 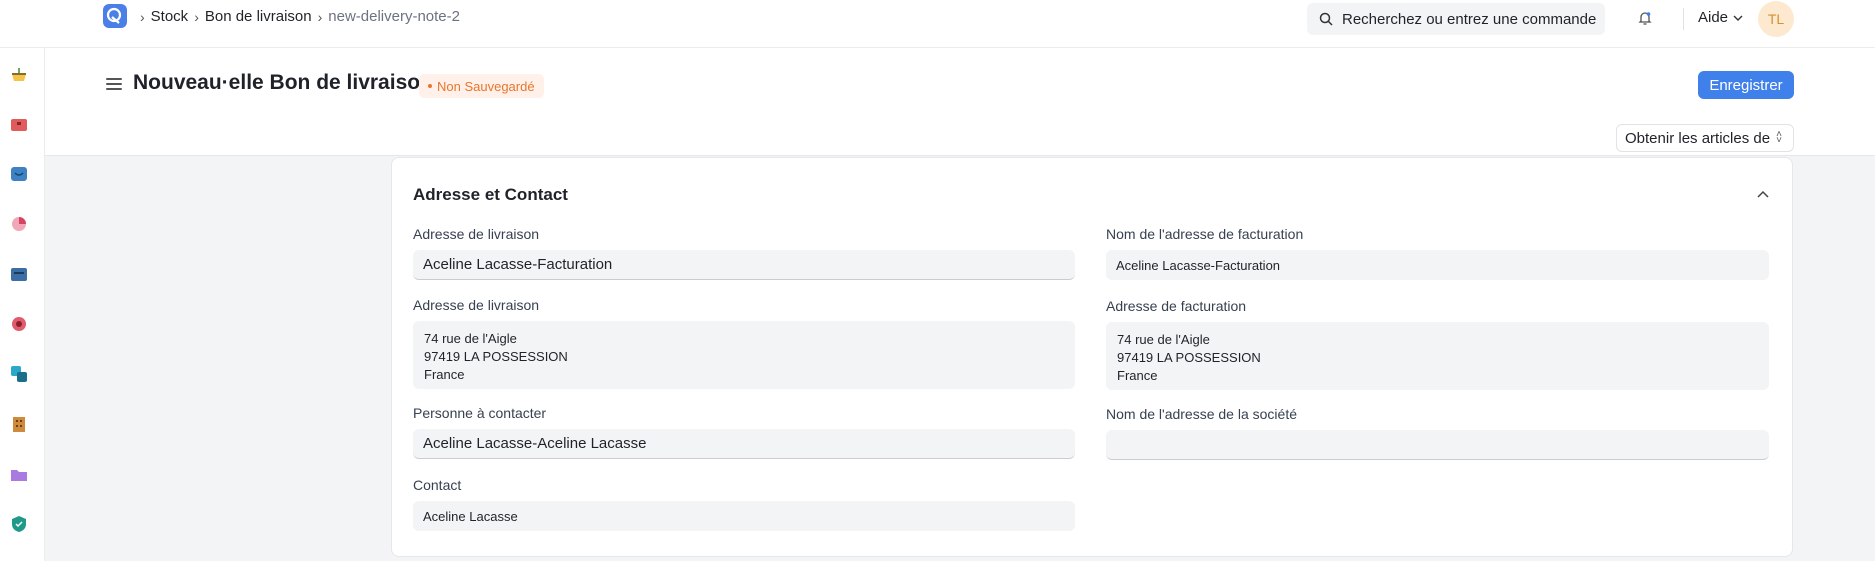 What do you see at coordinates (19, 274) in the screenshot?
I see `accounting-icon` at bounding box center [19, 274].